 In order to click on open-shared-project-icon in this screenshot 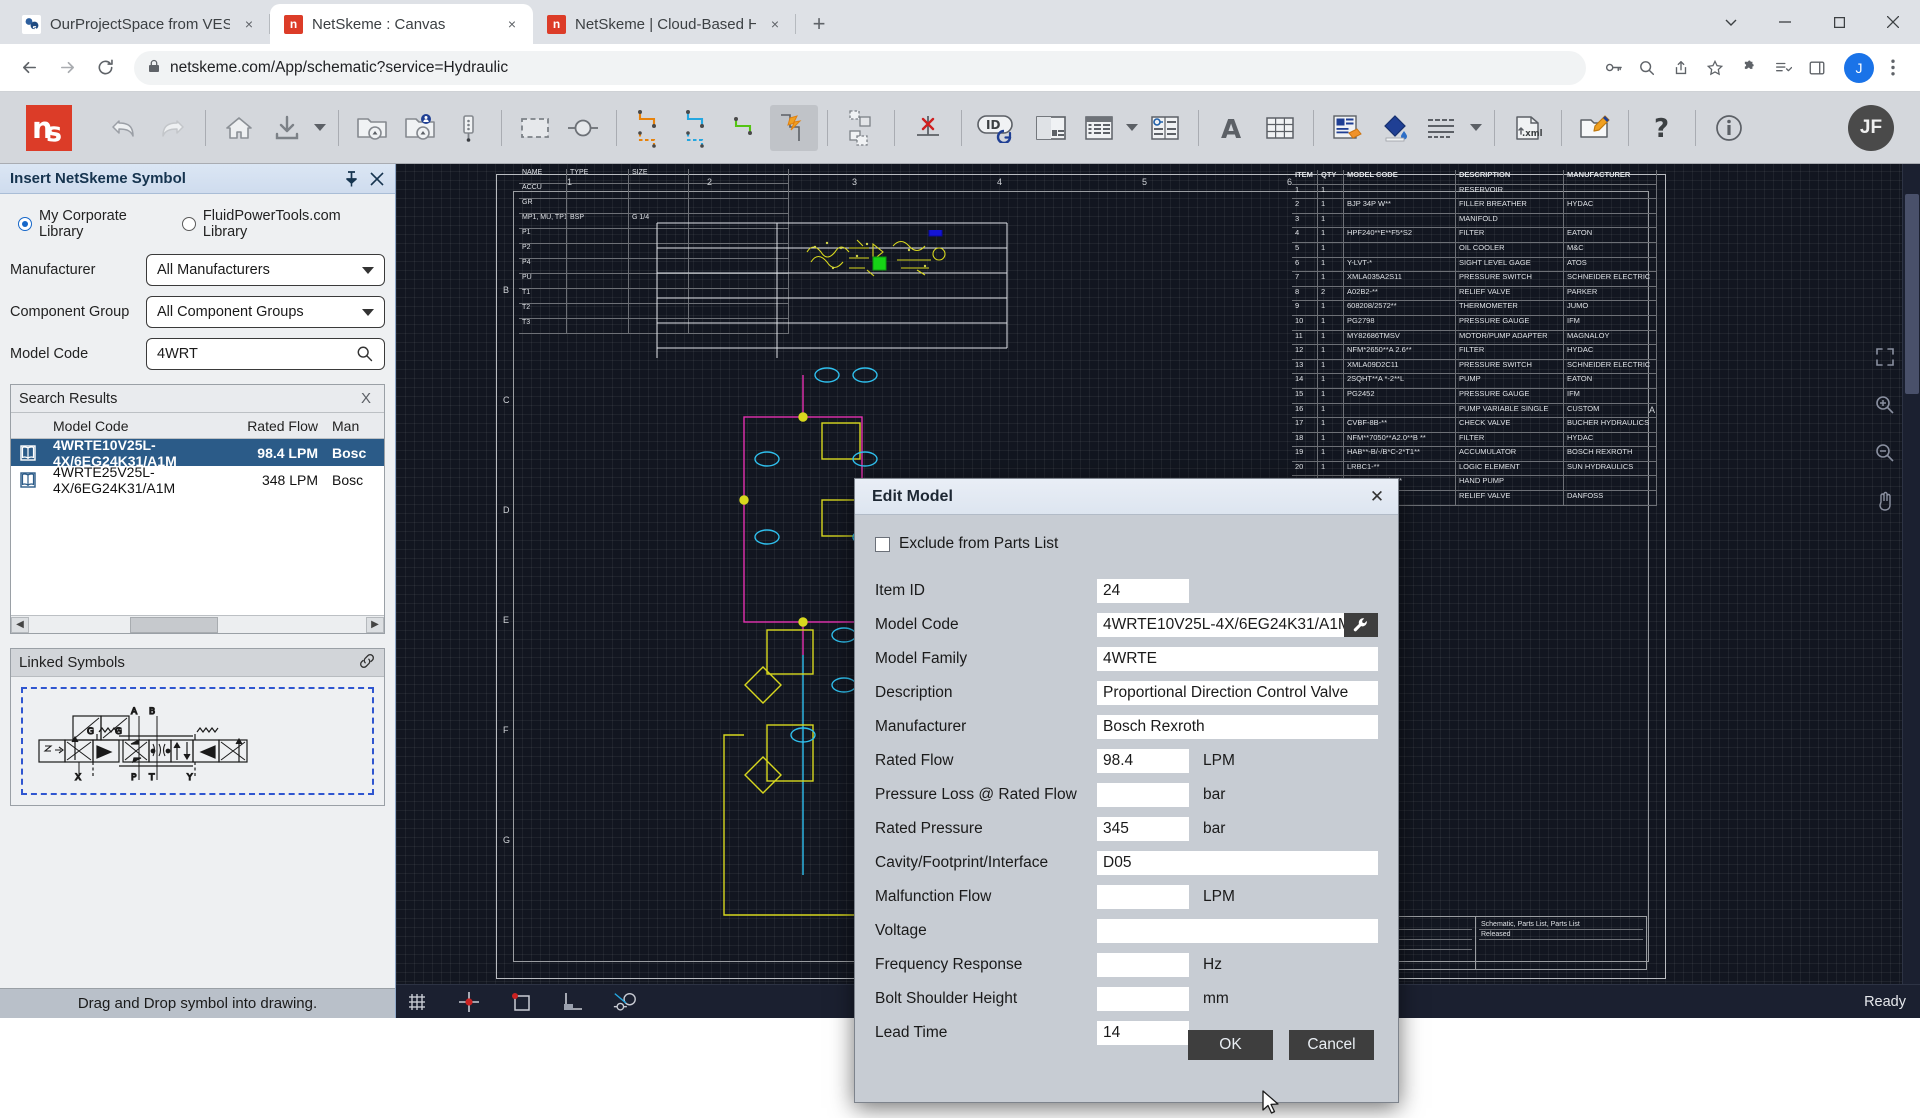, I will do `click(420, 128)`.